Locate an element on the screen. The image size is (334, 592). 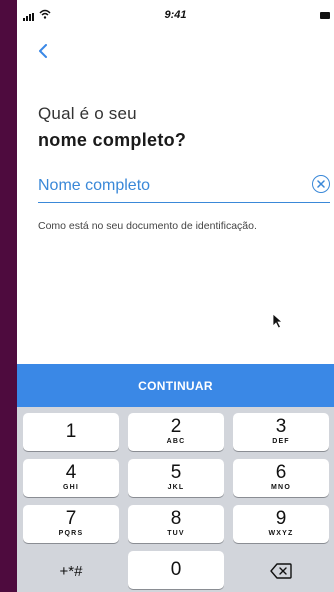
back-button is located at coordinates (43, 51).